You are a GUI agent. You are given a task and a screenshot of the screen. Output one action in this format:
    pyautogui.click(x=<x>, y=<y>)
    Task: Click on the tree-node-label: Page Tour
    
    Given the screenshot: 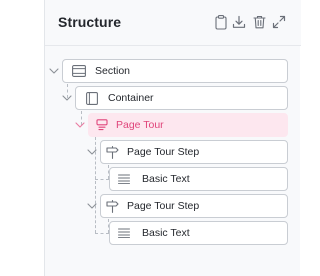 What is the action you would take?
    pyautogui.click(x=140, y=125)
    